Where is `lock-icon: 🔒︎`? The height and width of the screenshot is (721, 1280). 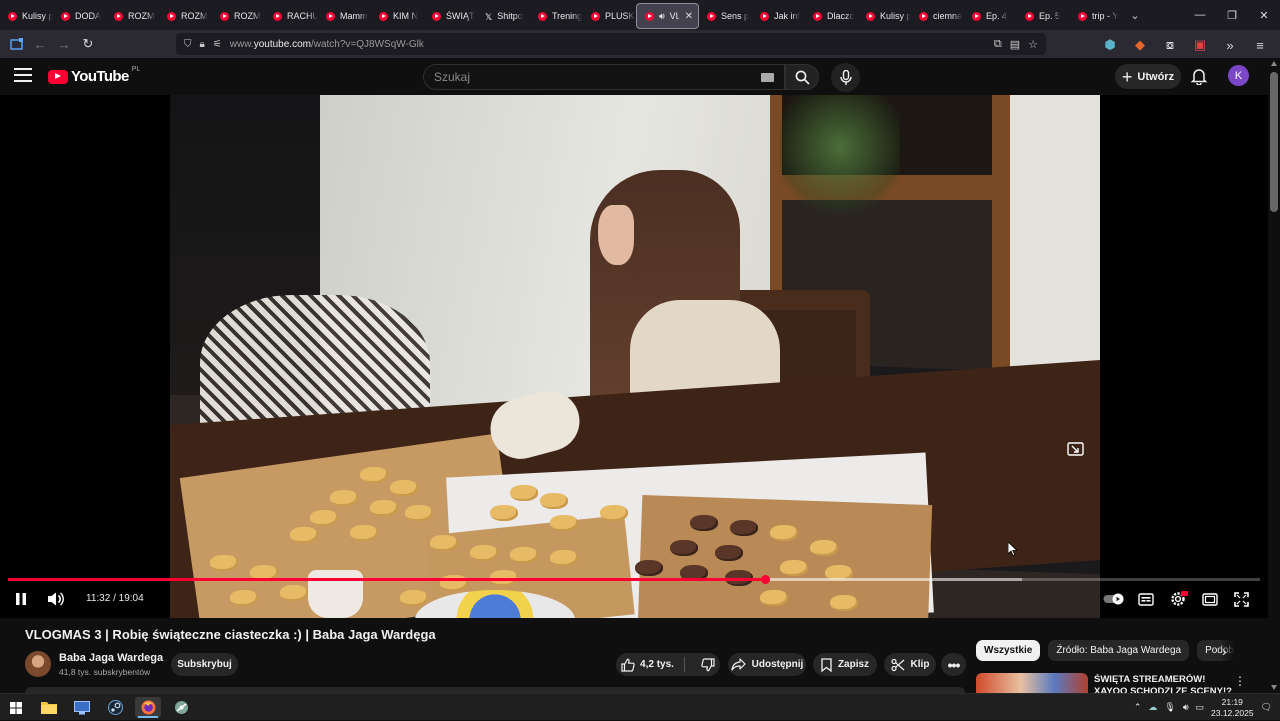
lock-icon: 🔒︎ is located at coordinates (202, 44).